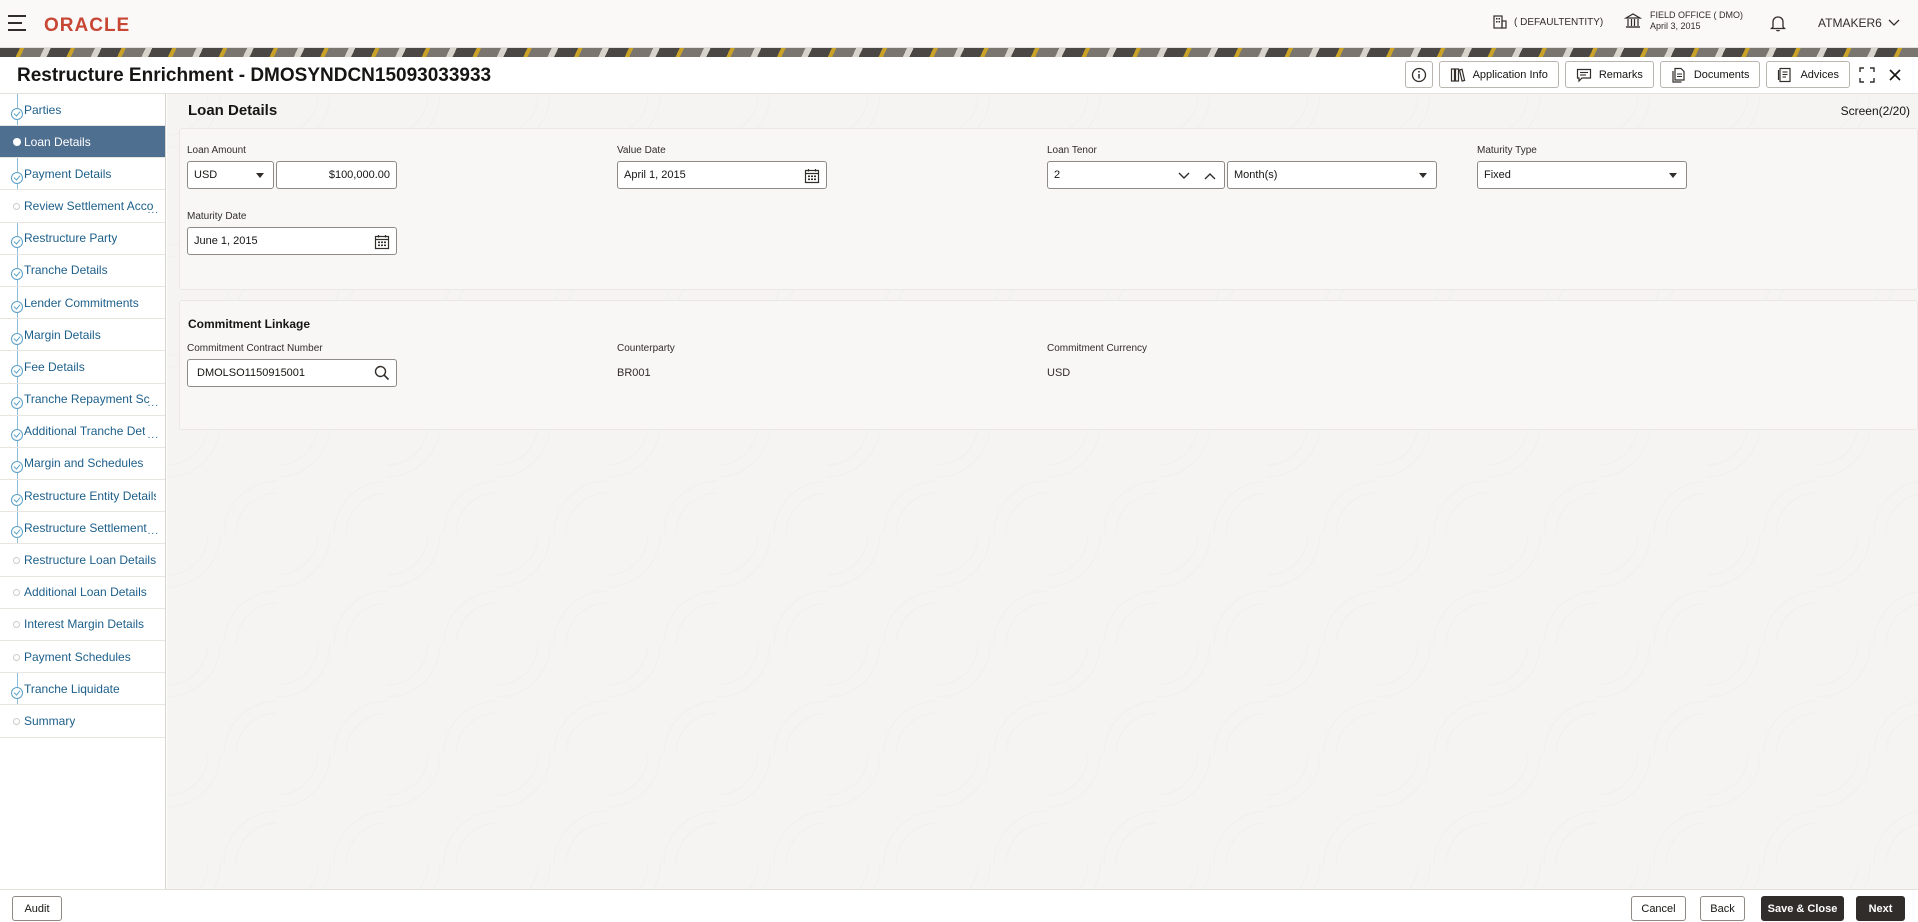  Describe the element at coordinates (1696, 15) in the screenshot. I see `office-name: FIELD OFFICE ( DMO)` at that location.